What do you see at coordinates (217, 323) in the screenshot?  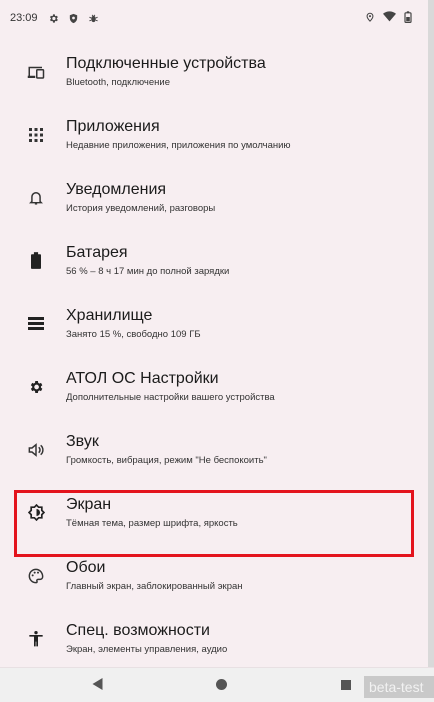 I see `settings-item-storage: Хранилище Занято 15 %, свободно 109 ГБ` at bounding box center [217, 323].